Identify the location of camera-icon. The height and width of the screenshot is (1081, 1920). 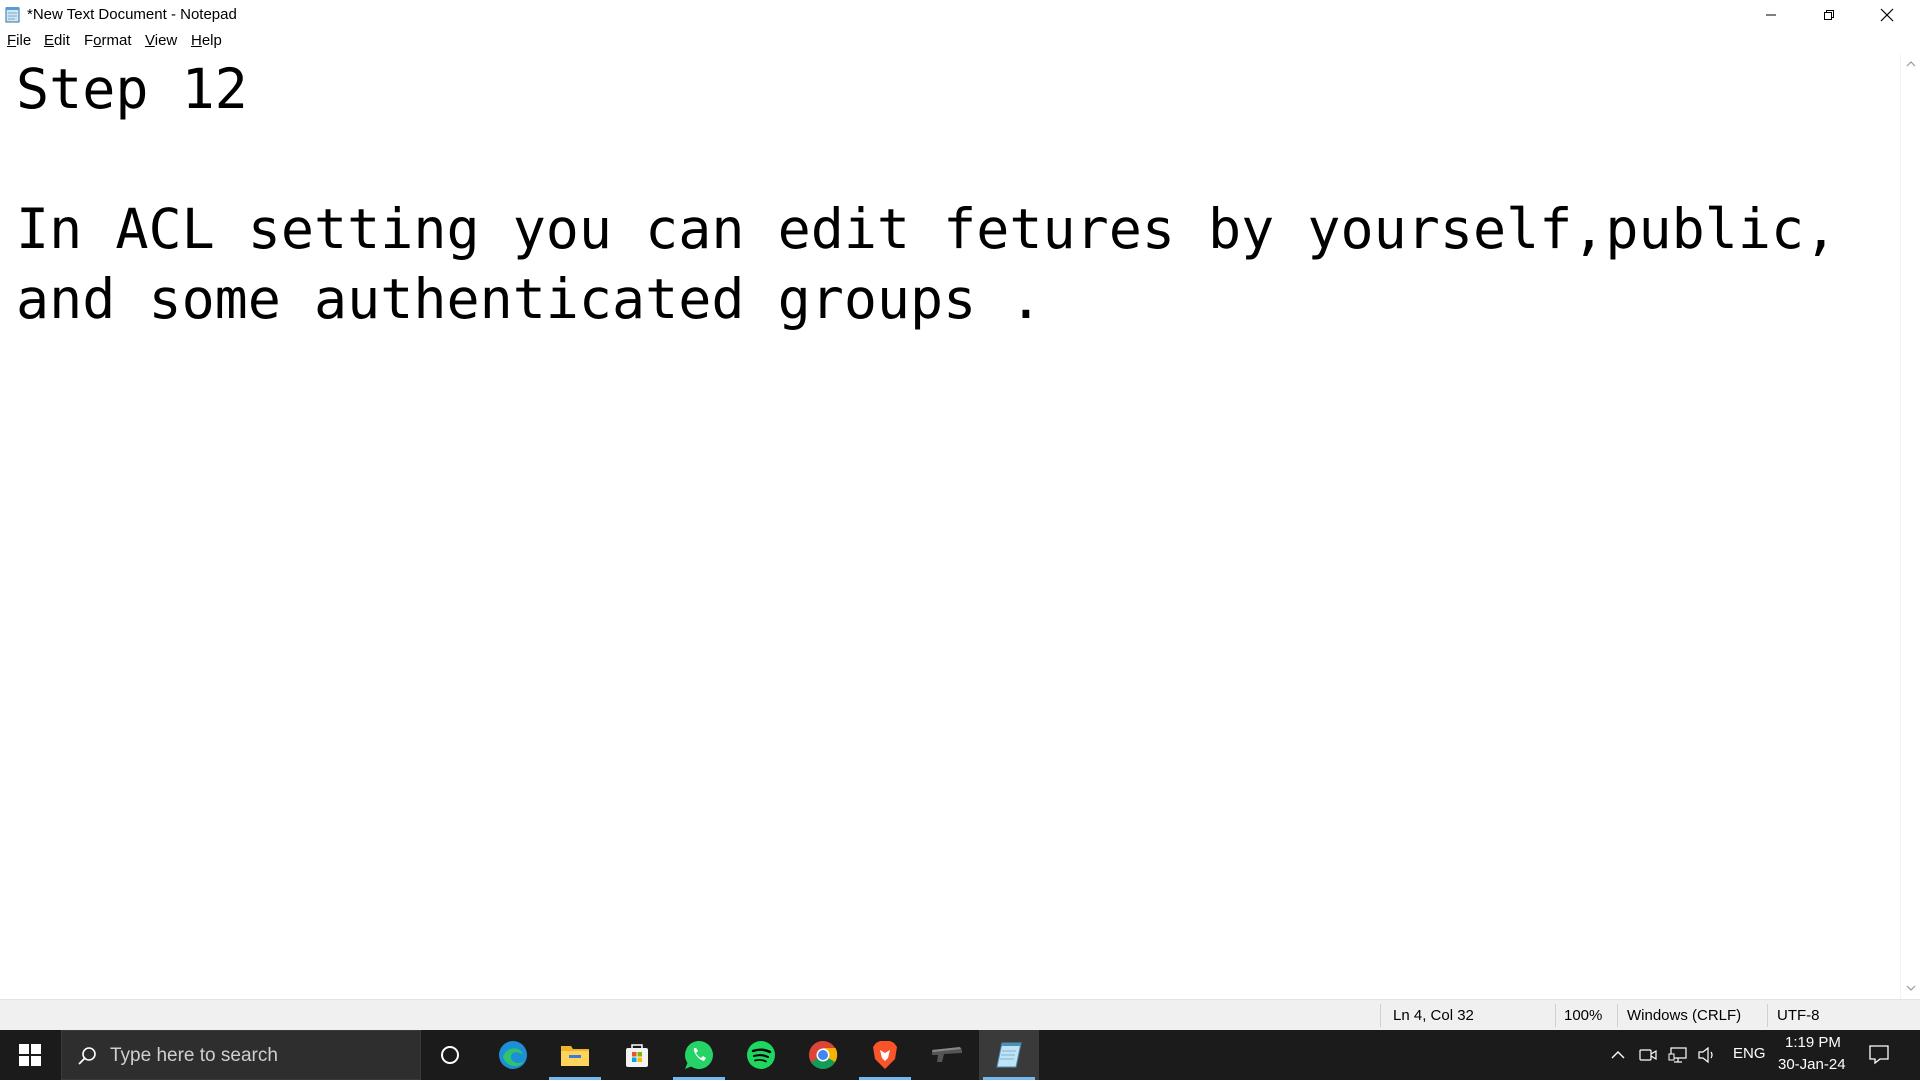
(1648, 1055).